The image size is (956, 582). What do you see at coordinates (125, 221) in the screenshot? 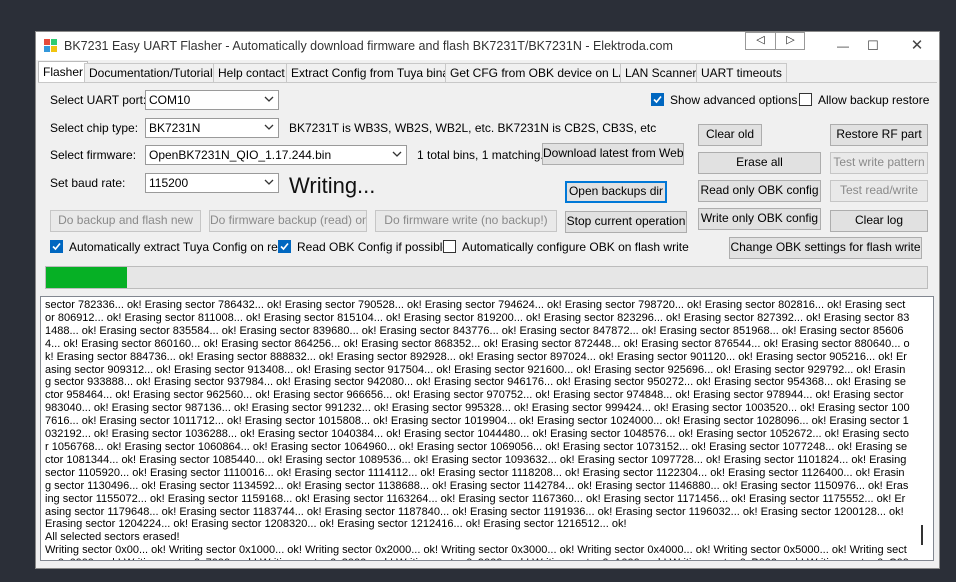
I see `backup-and-flash-button: Do backup and flash new` at bounding box center [125, 221].